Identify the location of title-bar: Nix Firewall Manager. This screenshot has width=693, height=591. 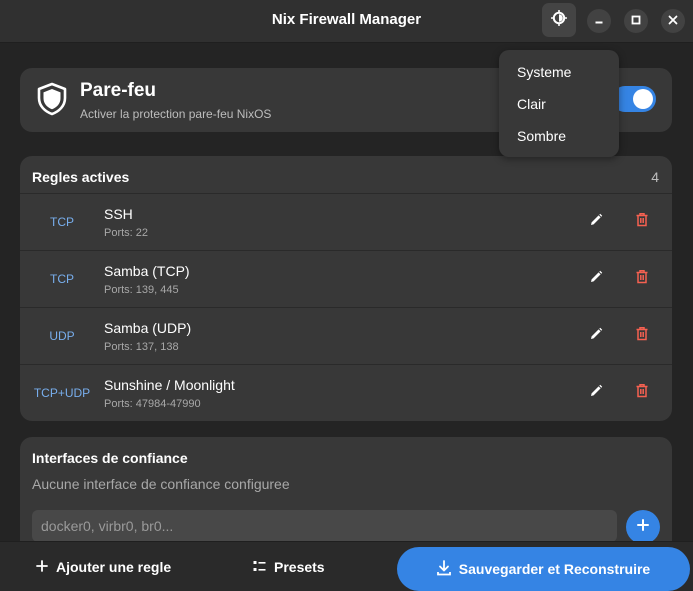
(346, 21).